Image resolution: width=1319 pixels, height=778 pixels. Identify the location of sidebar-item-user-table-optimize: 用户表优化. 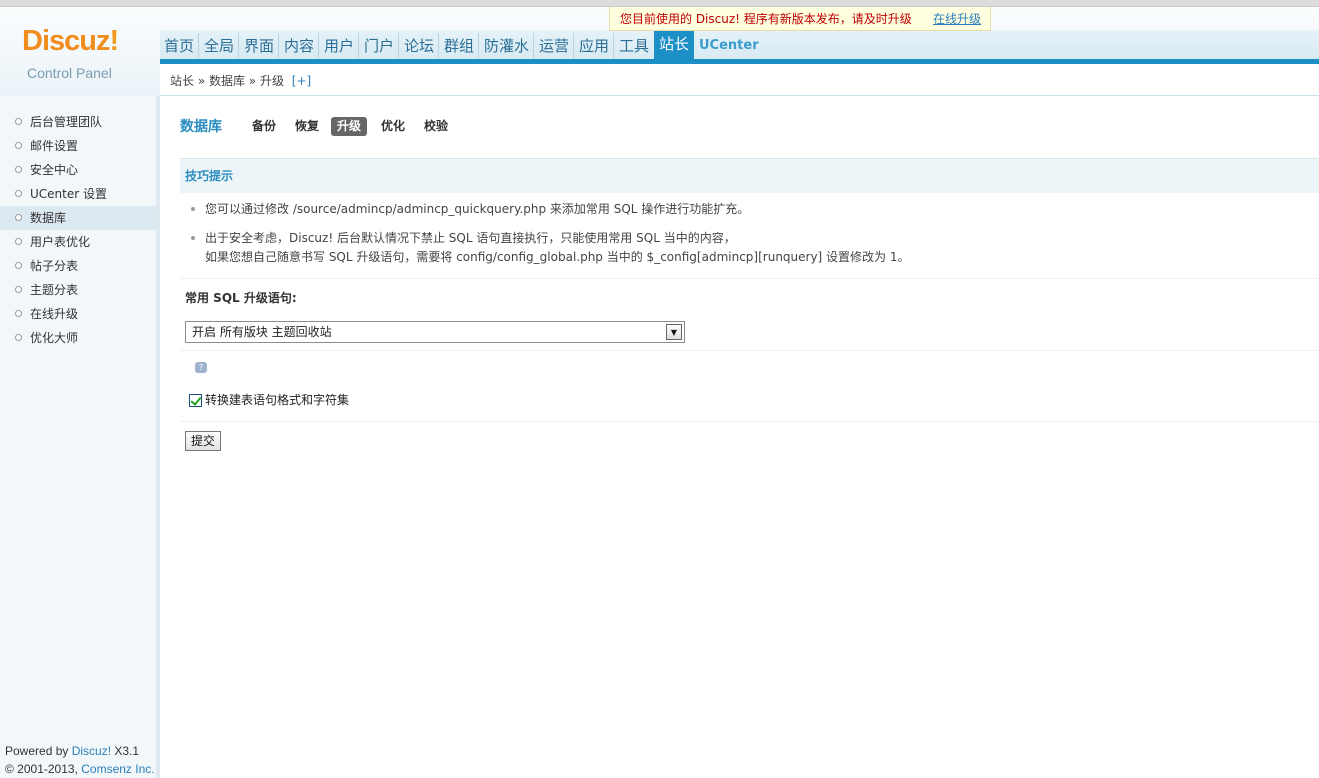
(78, 242).